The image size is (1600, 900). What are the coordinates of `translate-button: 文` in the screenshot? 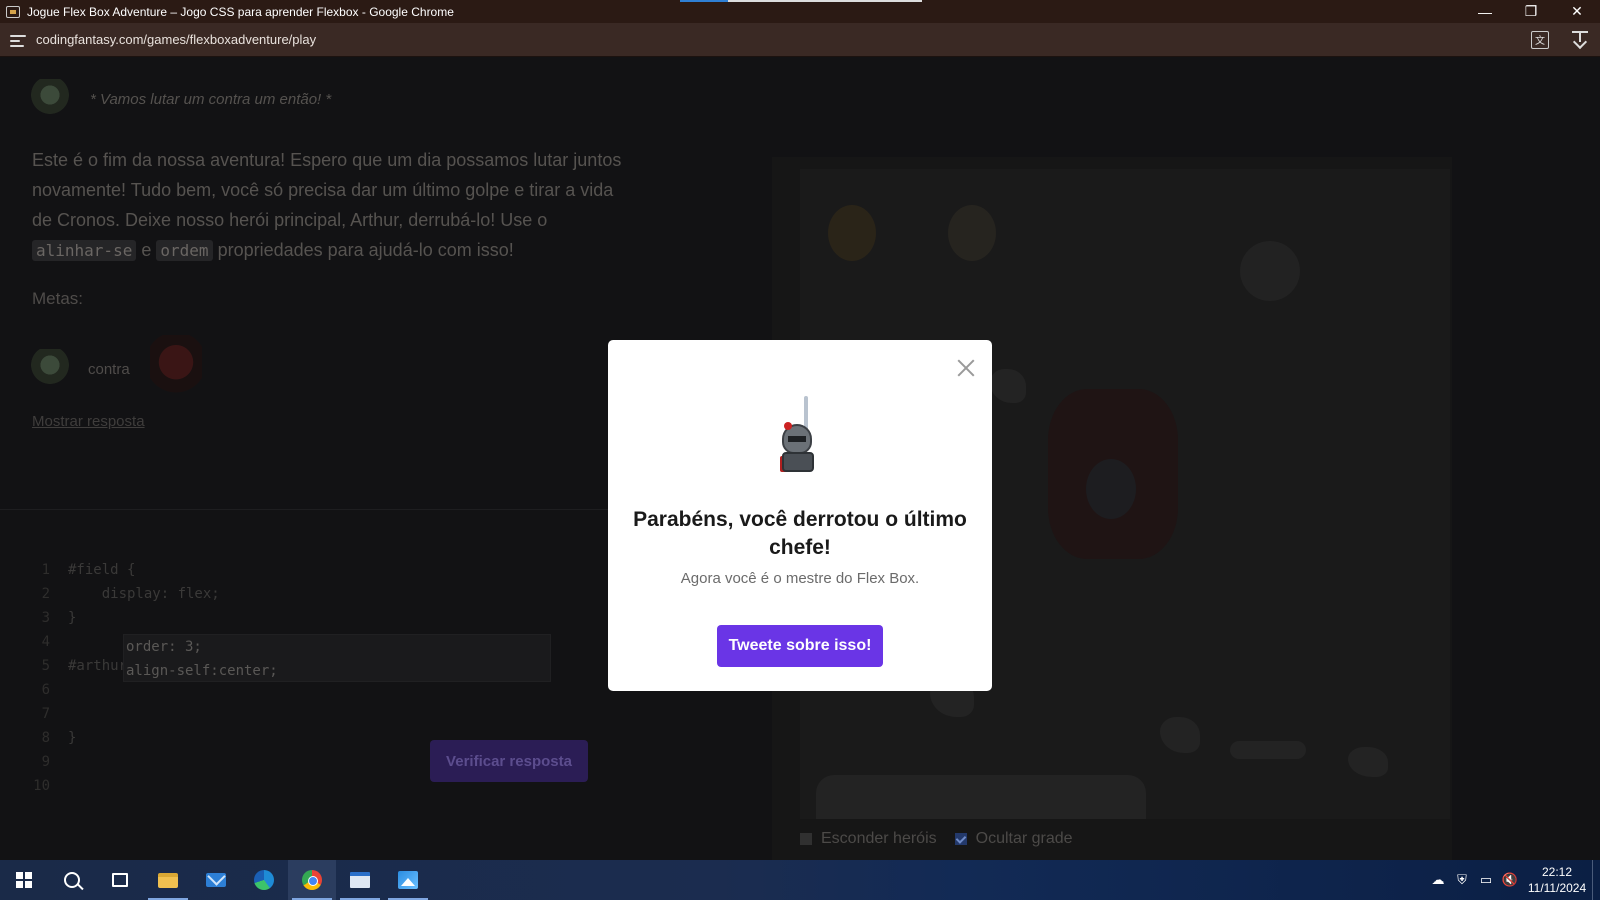 It's located at (1540, 40).